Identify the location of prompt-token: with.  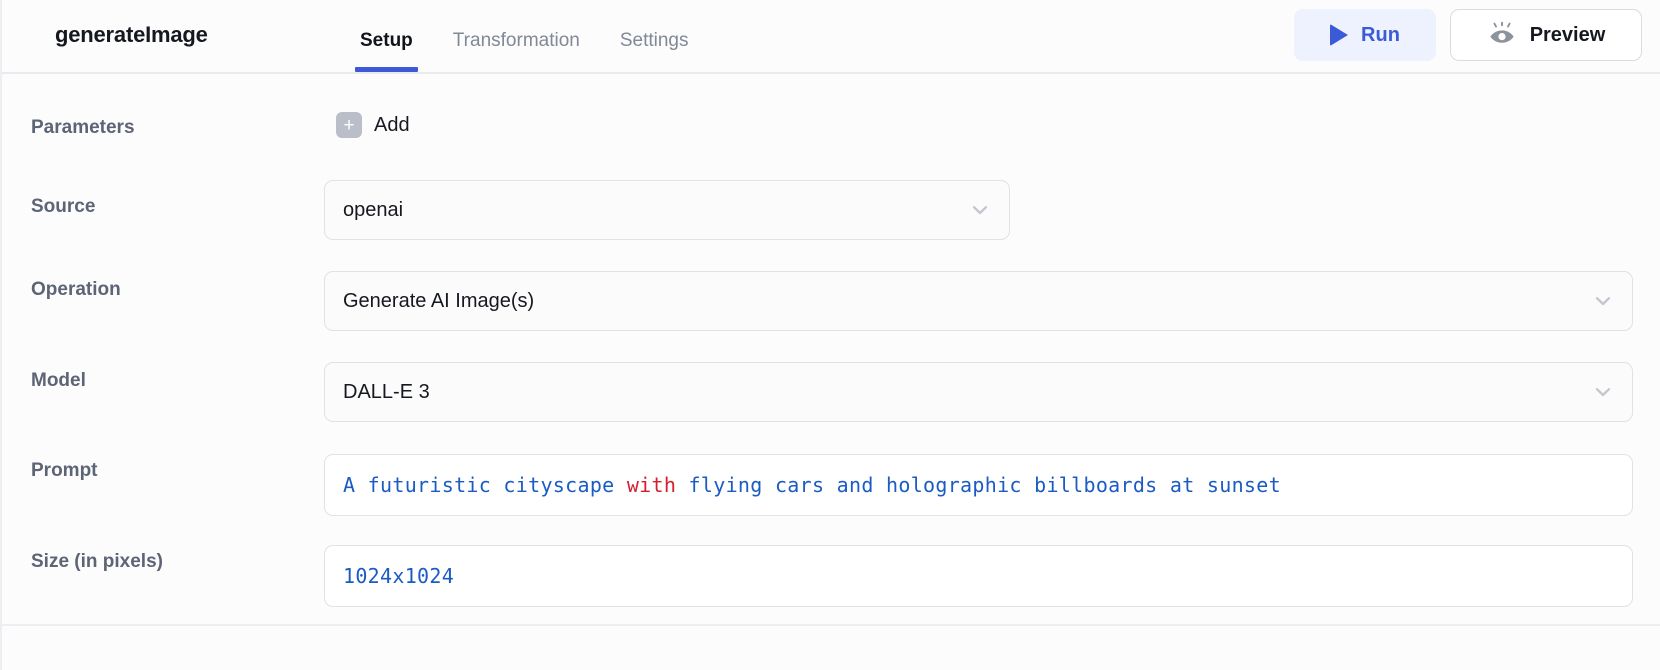
(651, 485).